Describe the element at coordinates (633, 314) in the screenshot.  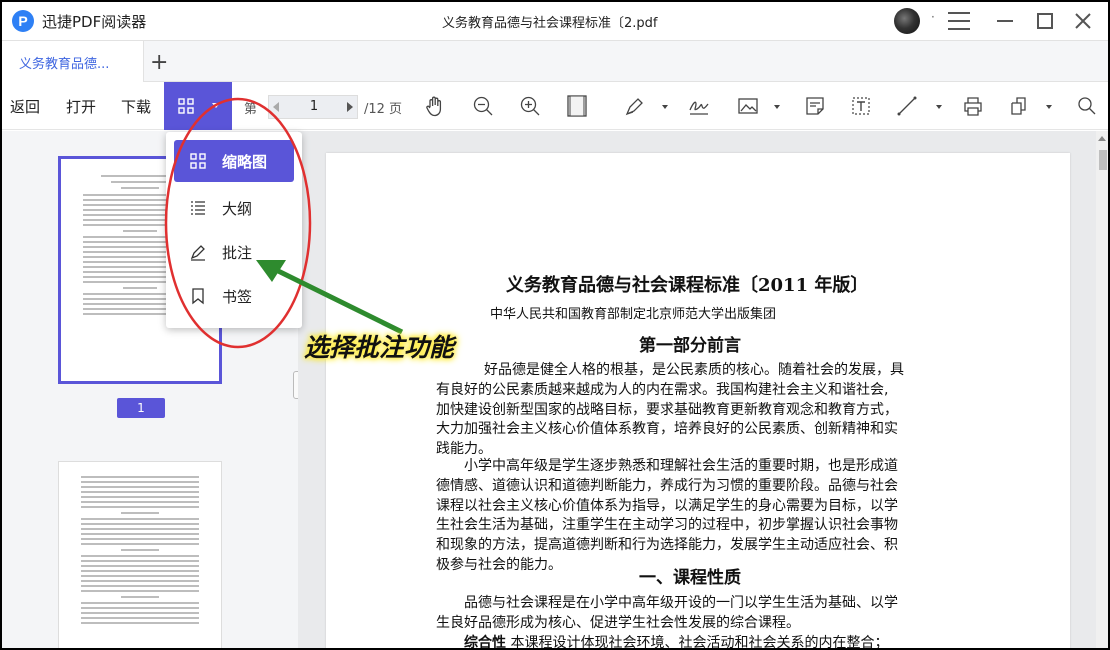
I see `document-publisher: 中华人民共和国教育部制定北京师范大学出版集团` at that location.